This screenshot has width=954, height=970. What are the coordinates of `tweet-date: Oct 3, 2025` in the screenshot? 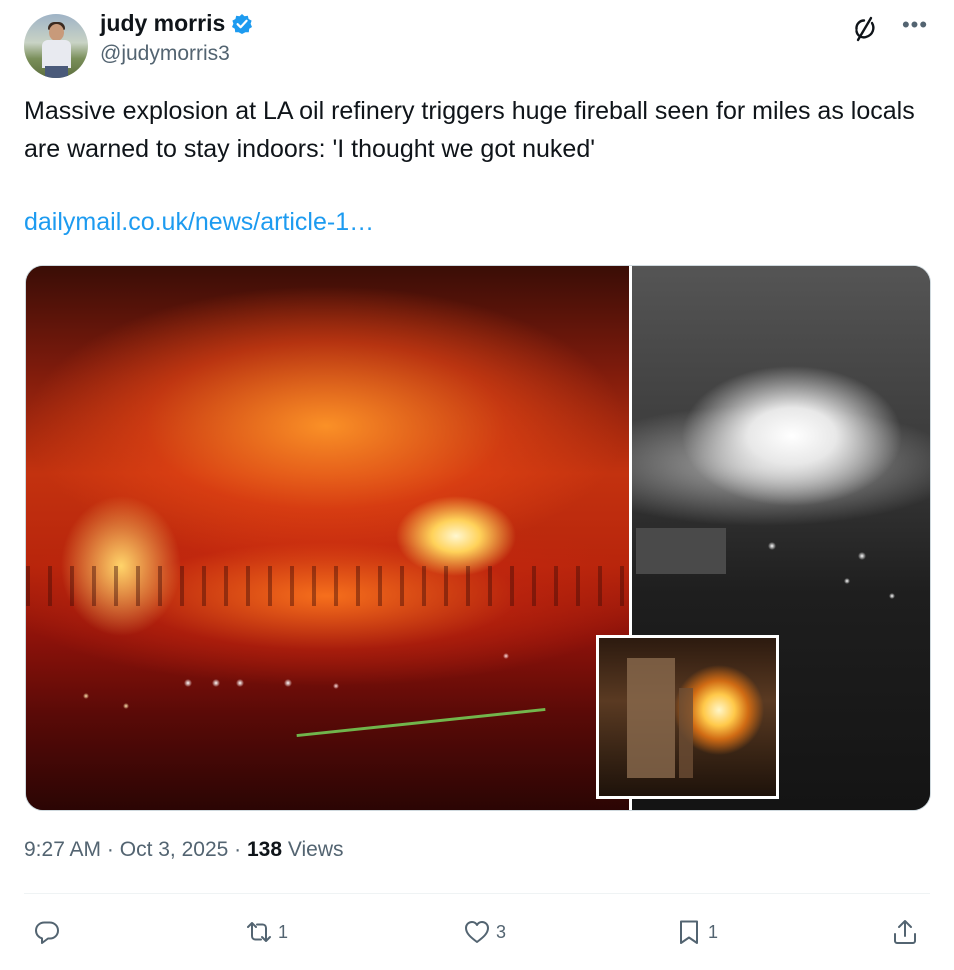 It's located at (174, 849).